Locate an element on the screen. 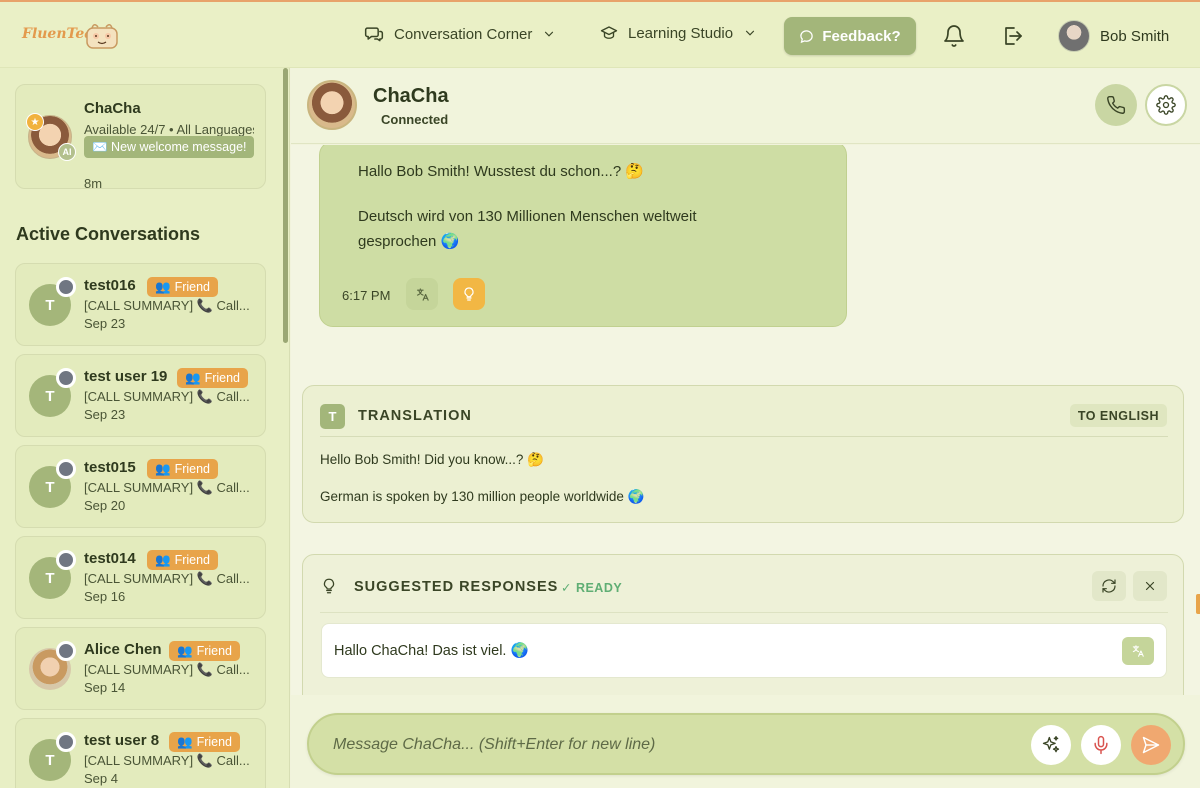  message-time: 6:17 PM is located at coordinates (366, 295).